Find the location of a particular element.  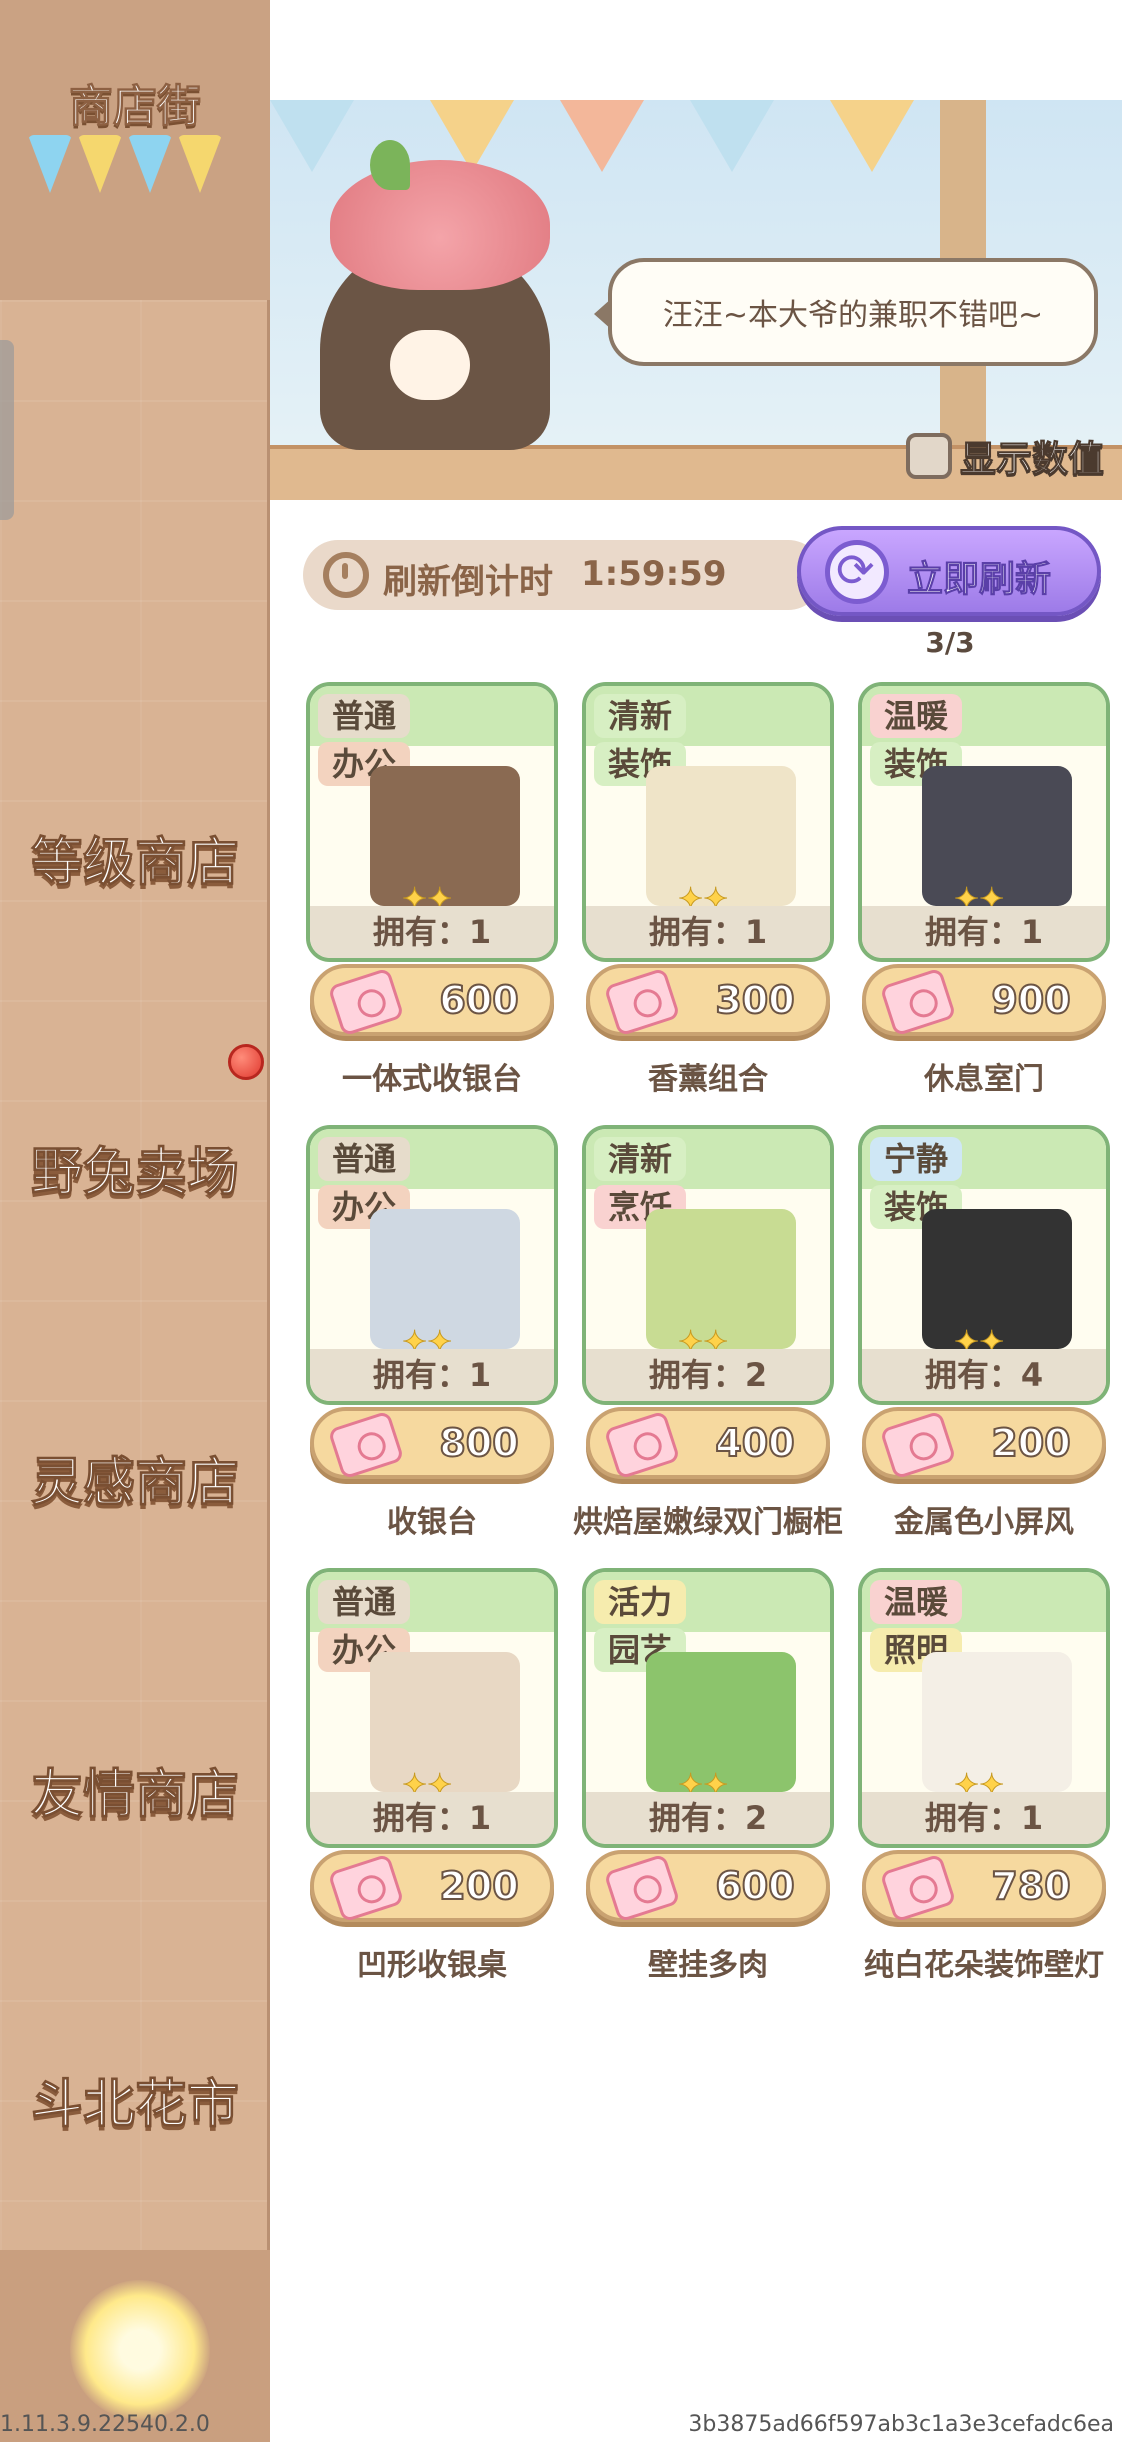

item-name: 壁挂多肉 is located at coordinates (708, 1965).